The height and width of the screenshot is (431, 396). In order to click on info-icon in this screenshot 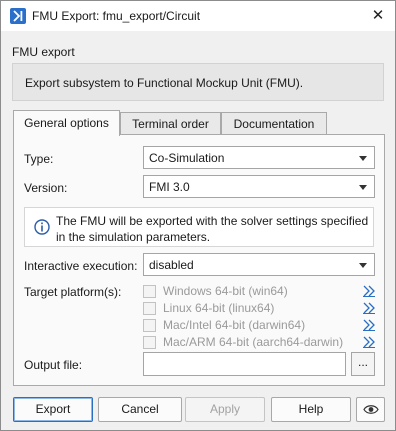, I will do `click(42, 227)`.